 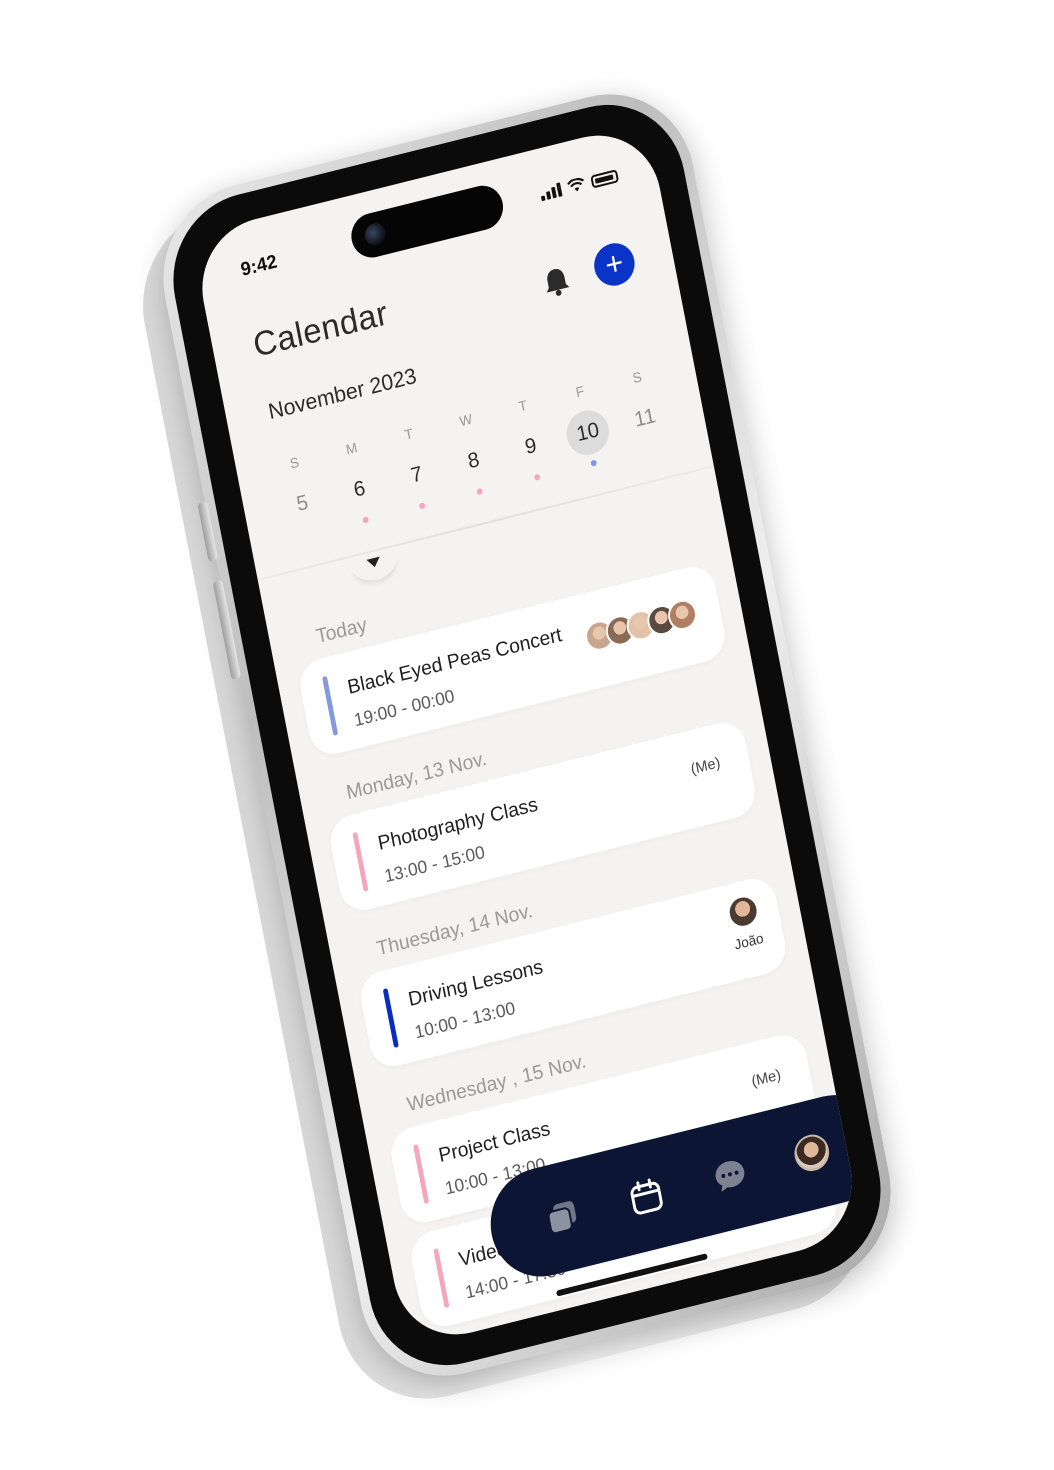 What do you see at coordinates (605, 179) in the screenshot?
I see `battery-icon` at bounding box center [605, 179].